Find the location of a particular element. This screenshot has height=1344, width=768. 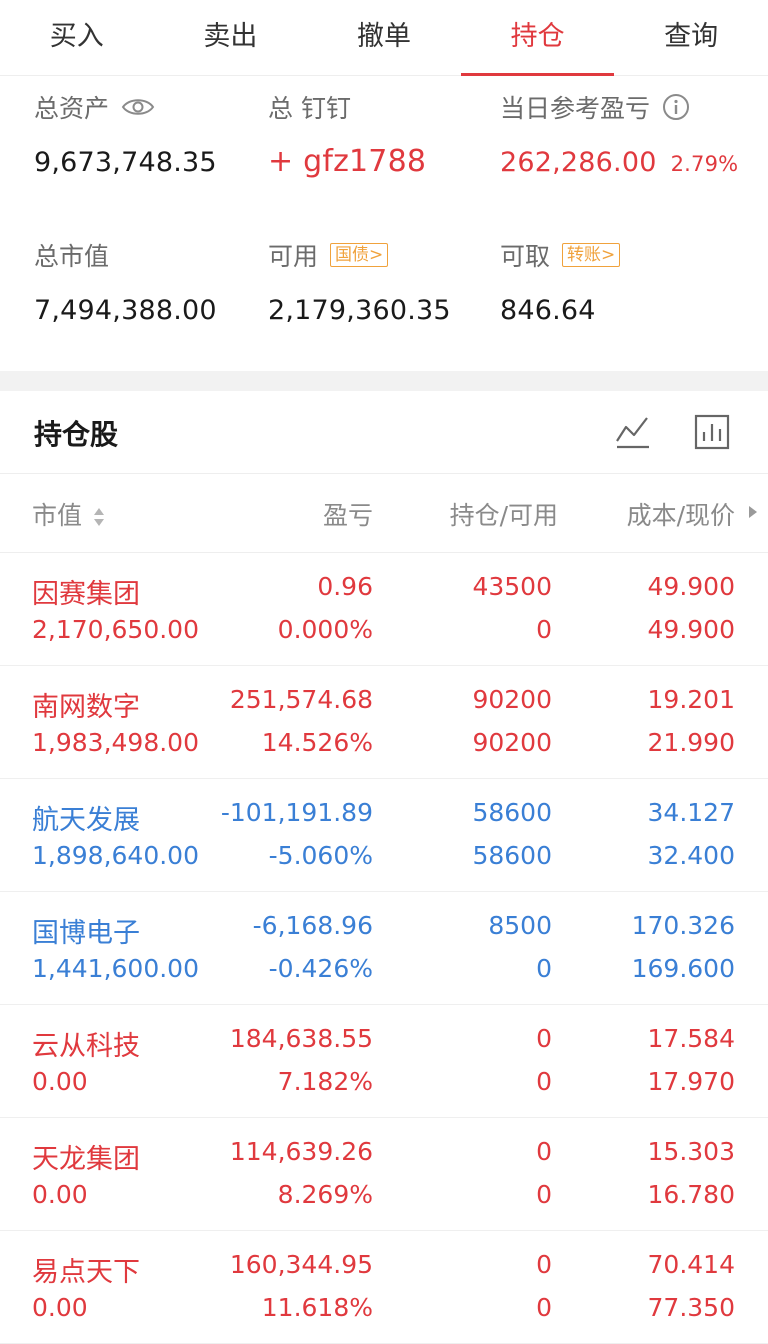

stock-cost: 34.127 is located at coordinates (691, 812).